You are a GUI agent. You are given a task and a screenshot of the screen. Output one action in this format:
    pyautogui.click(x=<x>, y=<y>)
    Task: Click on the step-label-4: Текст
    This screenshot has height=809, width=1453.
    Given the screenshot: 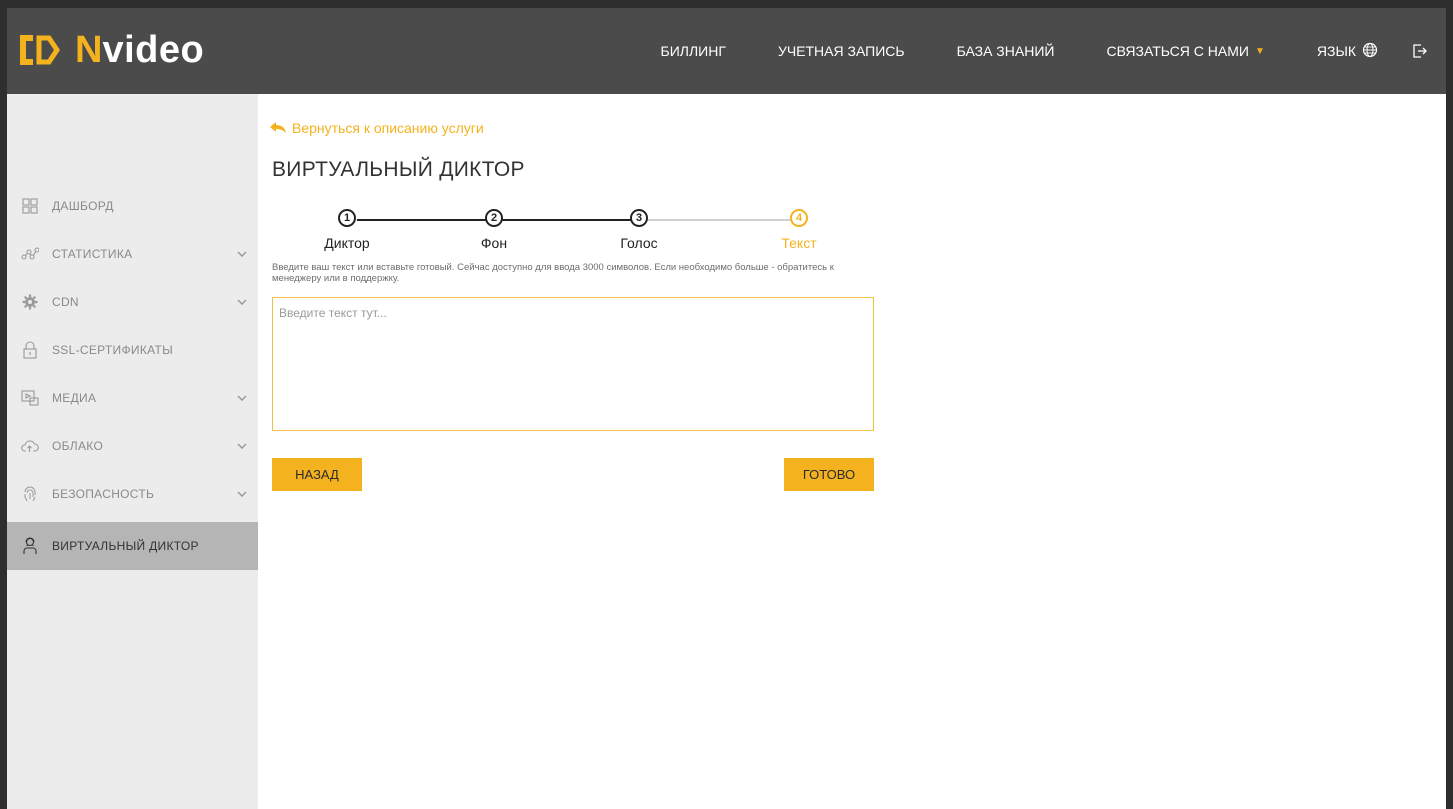 What is the action you would take?
    pyautogui.click(x=799, y=243)
    